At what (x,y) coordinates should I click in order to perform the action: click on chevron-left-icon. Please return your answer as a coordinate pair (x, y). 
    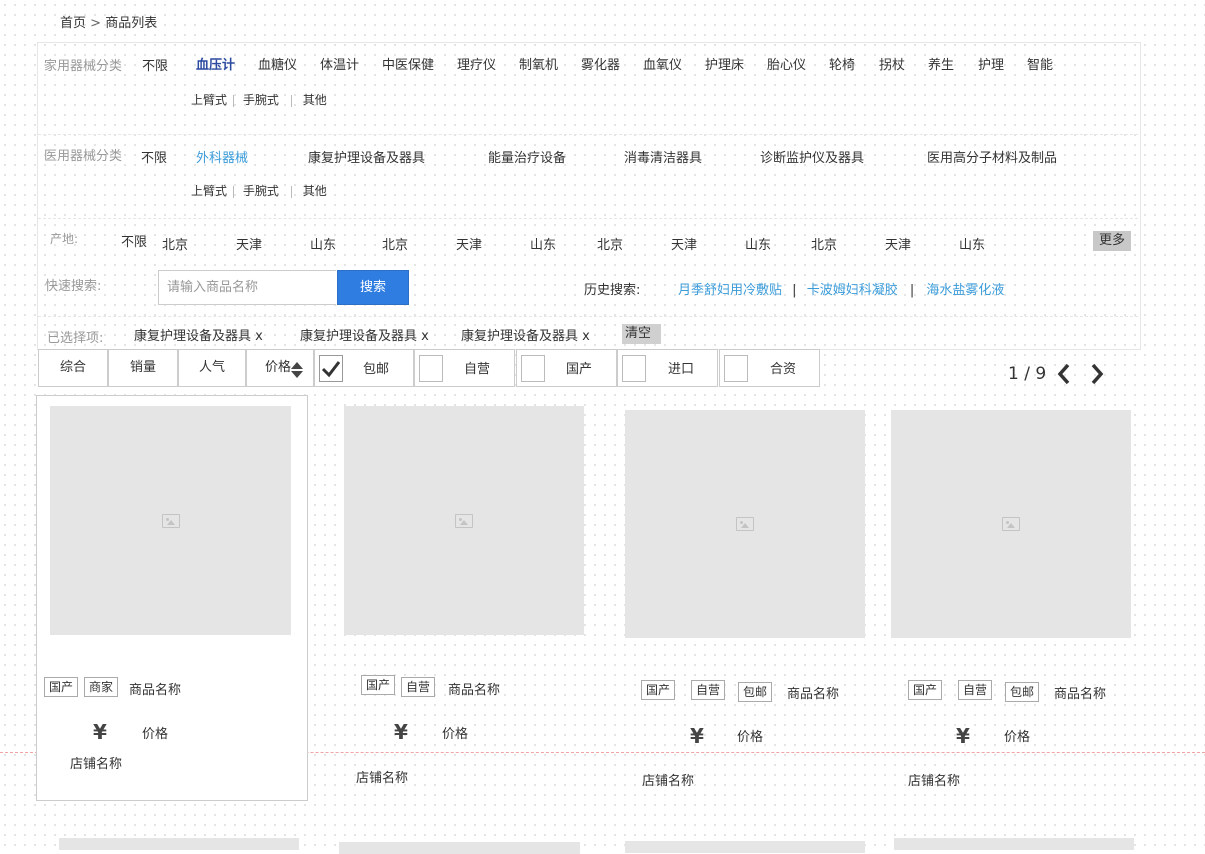
    Looking at the image, I should click on (1064, 374).